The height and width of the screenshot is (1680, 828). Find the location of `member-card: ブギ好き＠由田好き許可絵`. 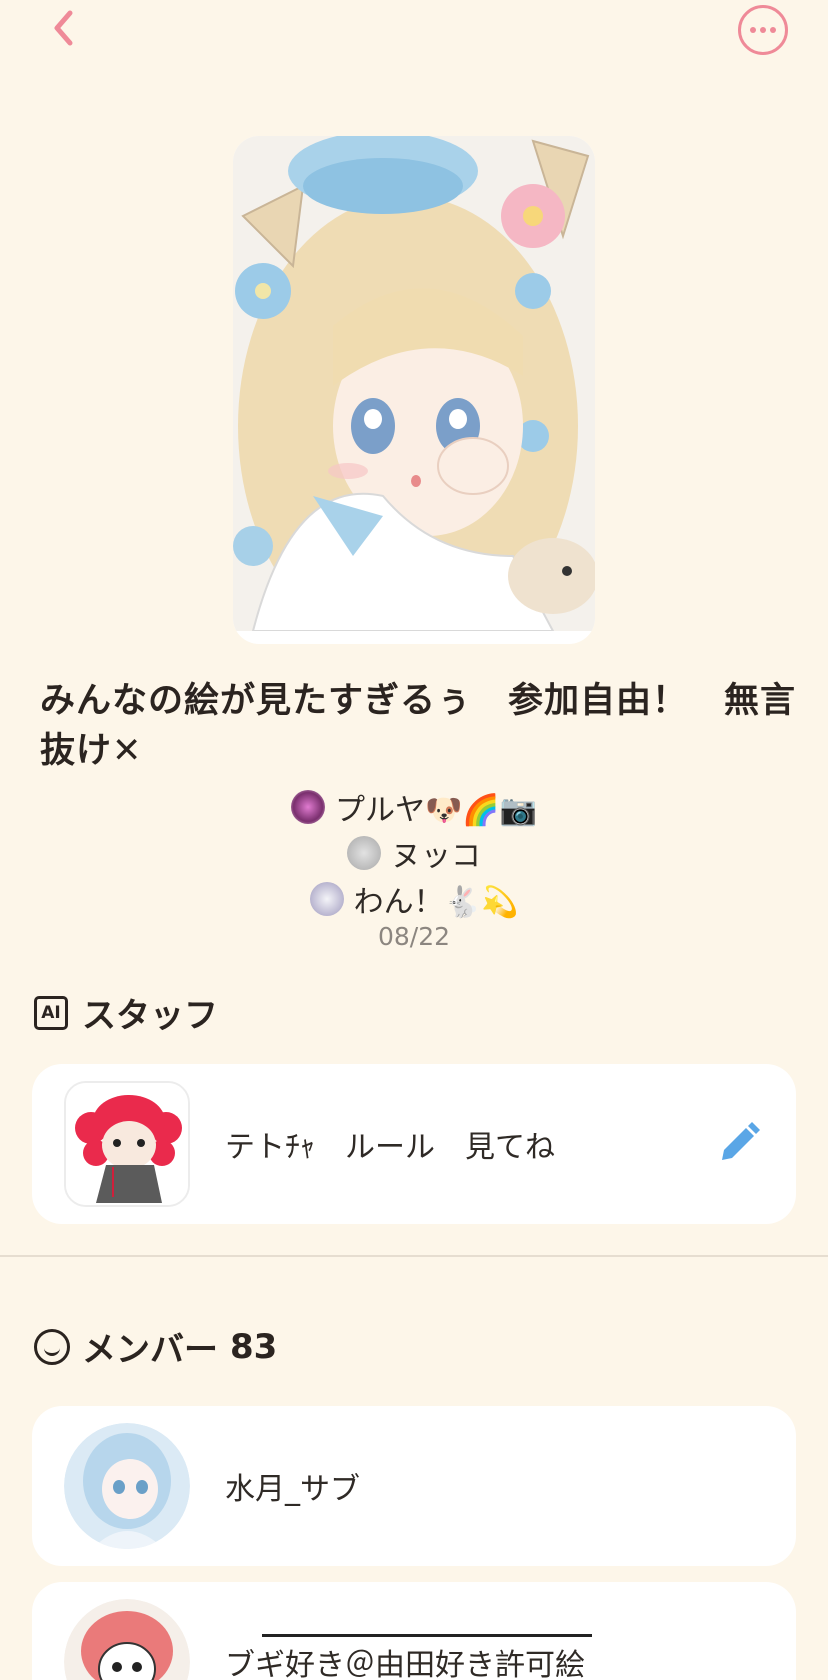

member-card: ブギ好き＠由田好き許可絵 is located at coordinates (414, 1631).